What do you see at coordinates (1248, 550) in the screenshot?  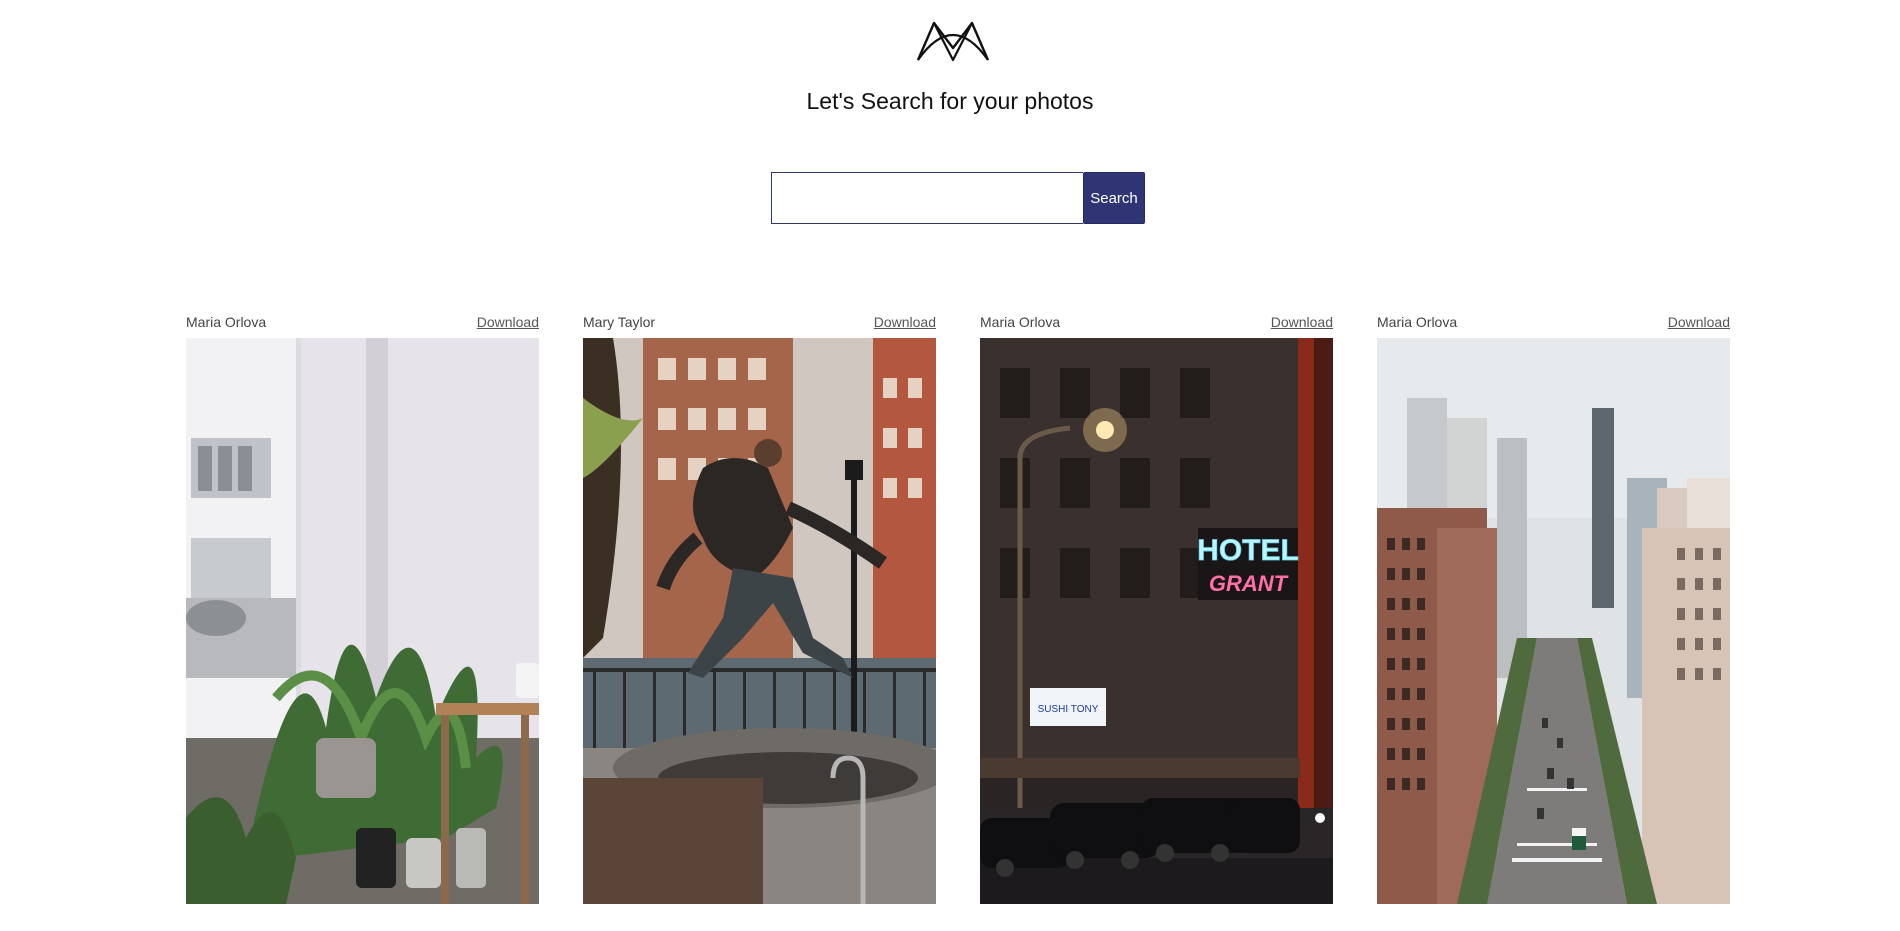 I see `svg-text: HOTEL` at bounding box center [1248, 550].